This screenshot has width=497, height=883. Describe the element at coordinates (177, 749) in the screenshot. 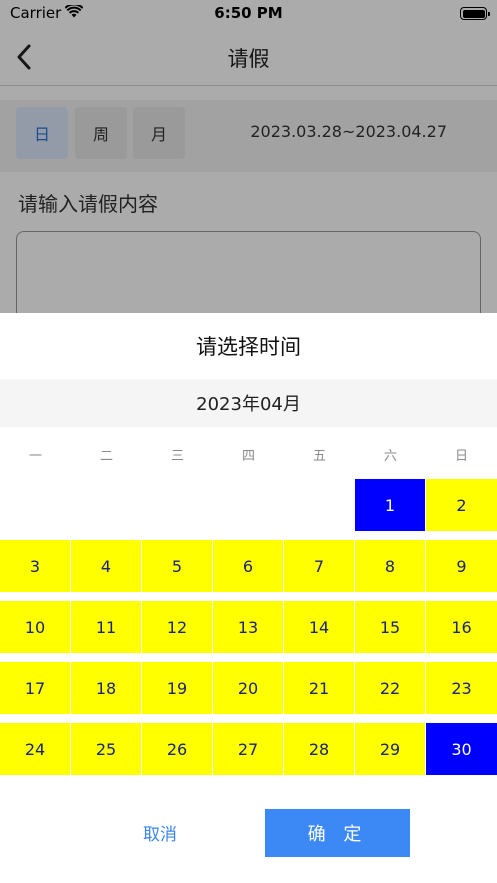

I see `day-cell: 26` at that location.